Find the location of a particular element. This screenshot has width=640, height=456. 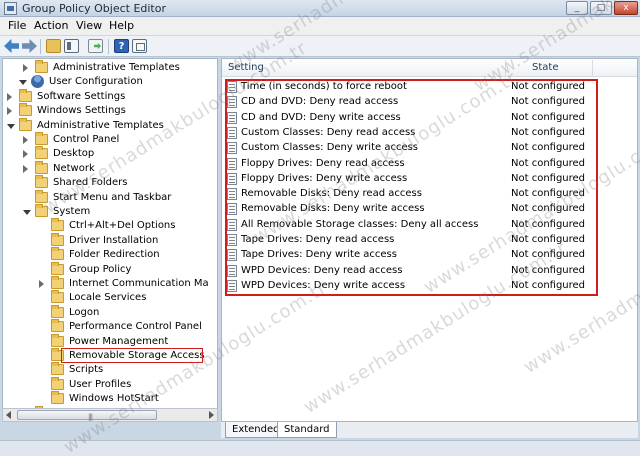

tree-item: Performance Control Panel is located at coordinates (110, 326).